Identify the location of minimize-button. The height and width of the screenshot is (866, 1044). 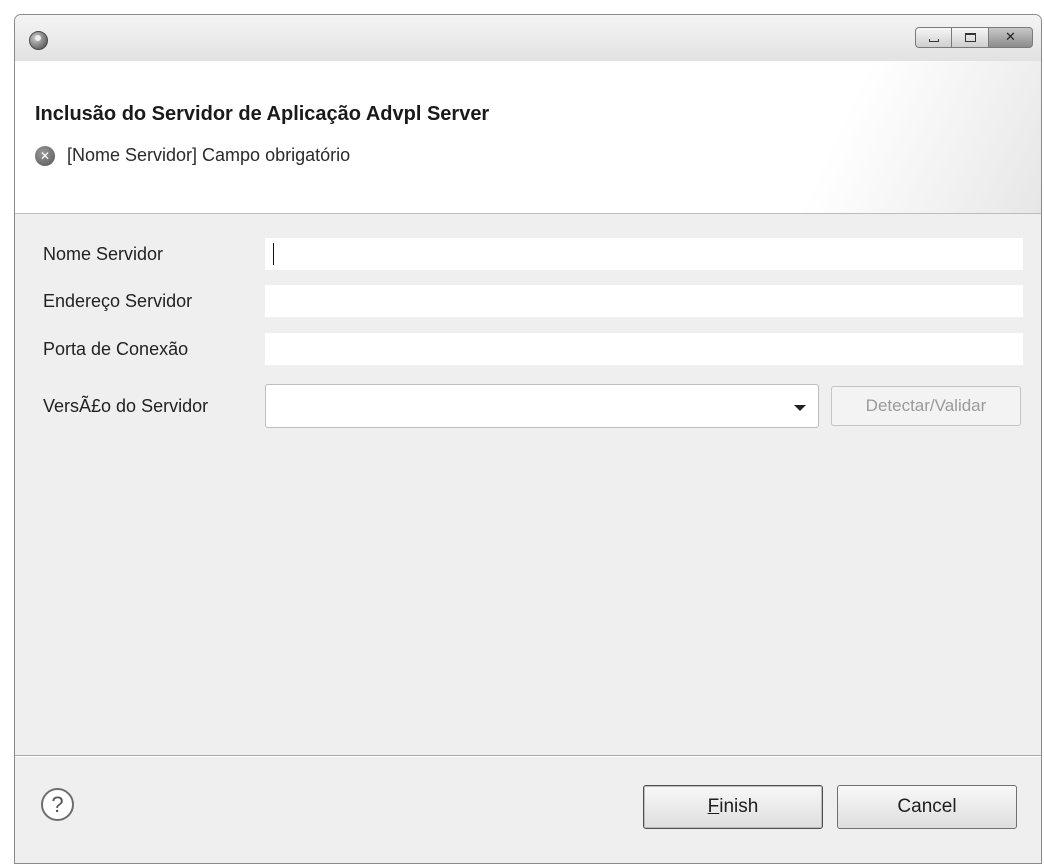
(933, 37).